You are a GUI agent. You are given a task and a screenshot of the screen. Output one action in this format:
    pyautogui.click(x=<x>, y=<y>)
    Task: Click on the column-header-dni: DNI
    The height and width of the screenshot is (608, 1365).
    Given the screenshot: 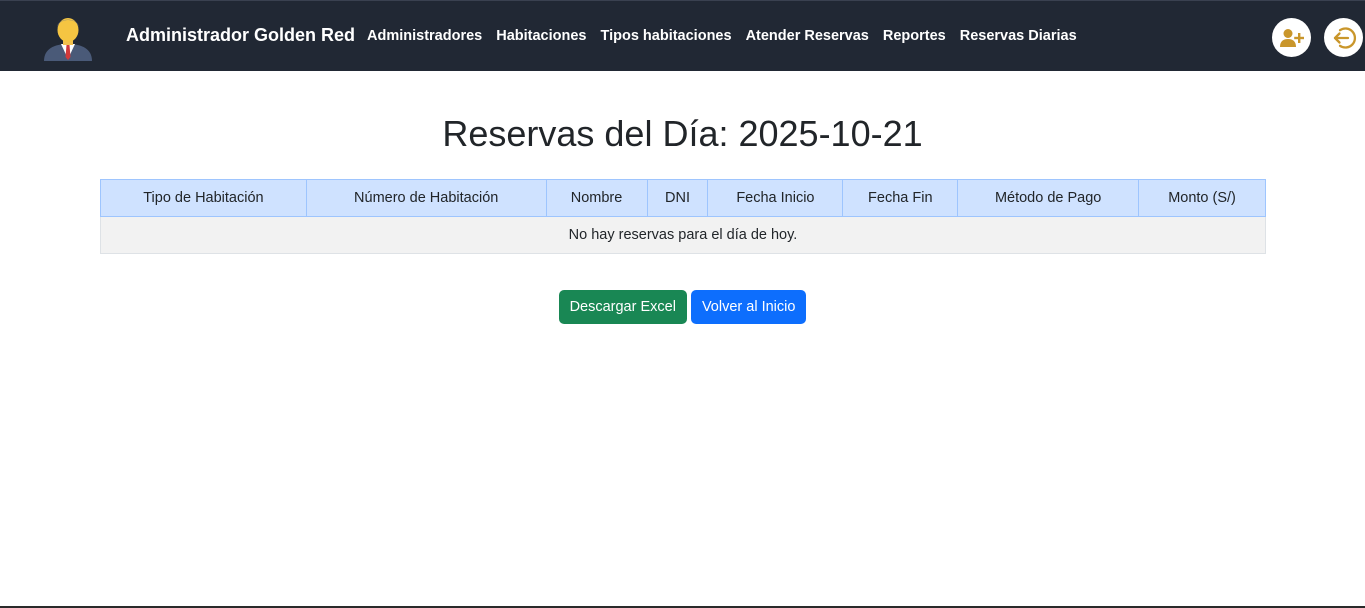 What is the action you would take?
    pyautogui.click(x=677, y=198)
    